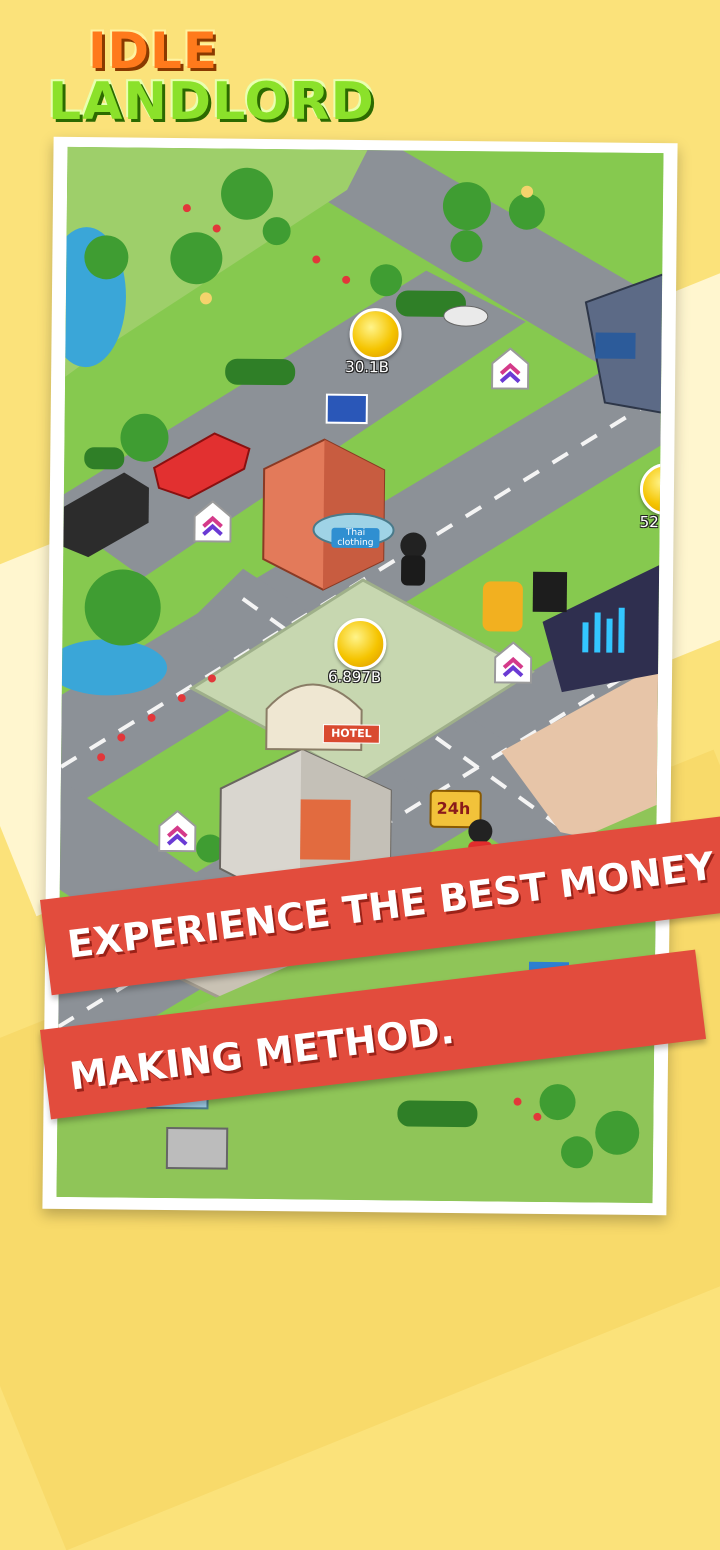  I want to click on logo-line-landlord: LANDLORD, so click(211, 102).